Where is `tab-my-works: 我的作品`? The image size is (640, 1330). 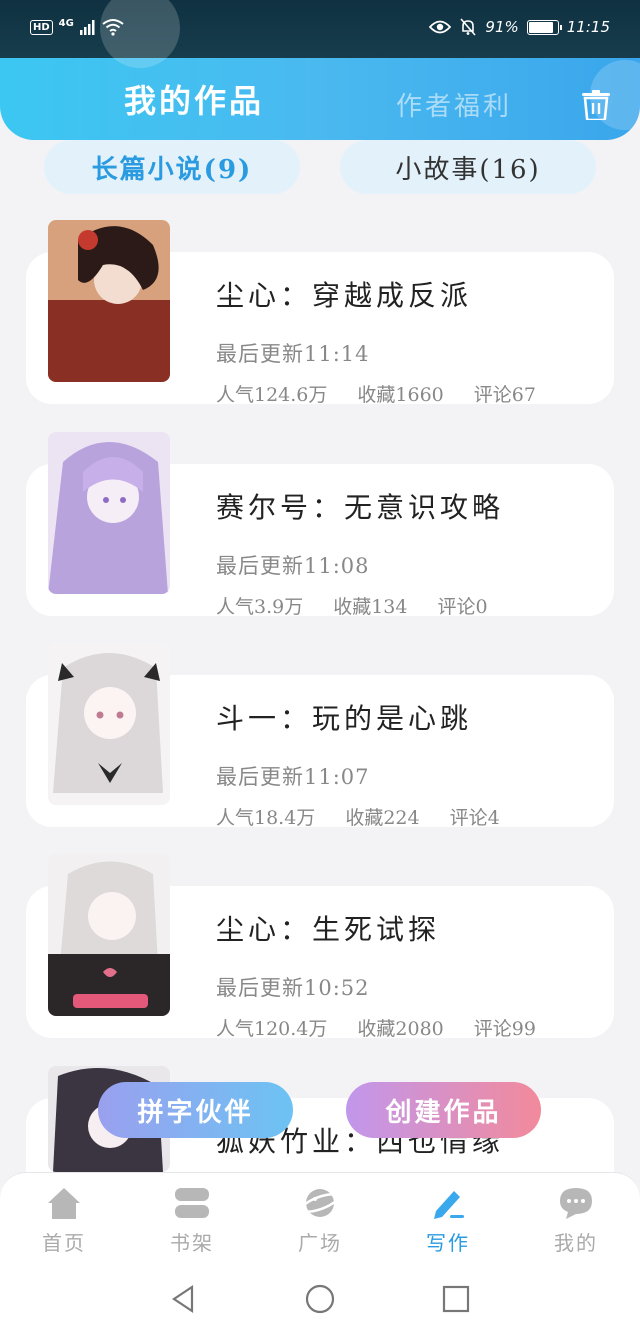 tab-my-works: 我的作品 is located at coordinates (194, 99).